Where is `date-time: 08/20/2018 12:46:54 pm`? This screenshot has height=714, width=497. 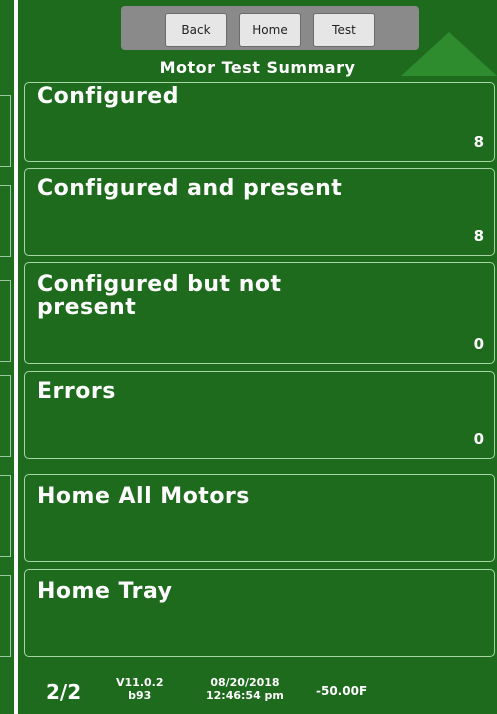
date-time: 08/20/2018 12:46:54 pm is located at coordinates (245, 689).